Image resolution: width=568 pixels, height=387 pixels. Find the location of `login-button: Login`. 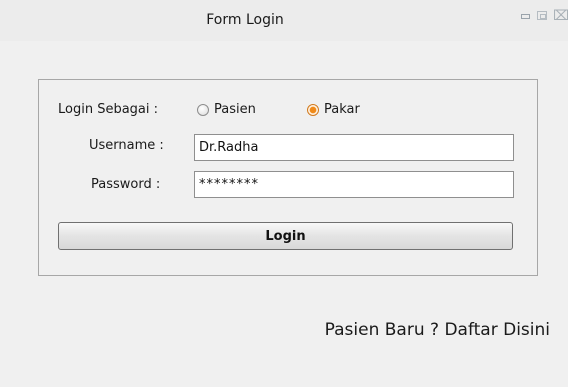

login-button: Login is located at coordinates (285, 236).